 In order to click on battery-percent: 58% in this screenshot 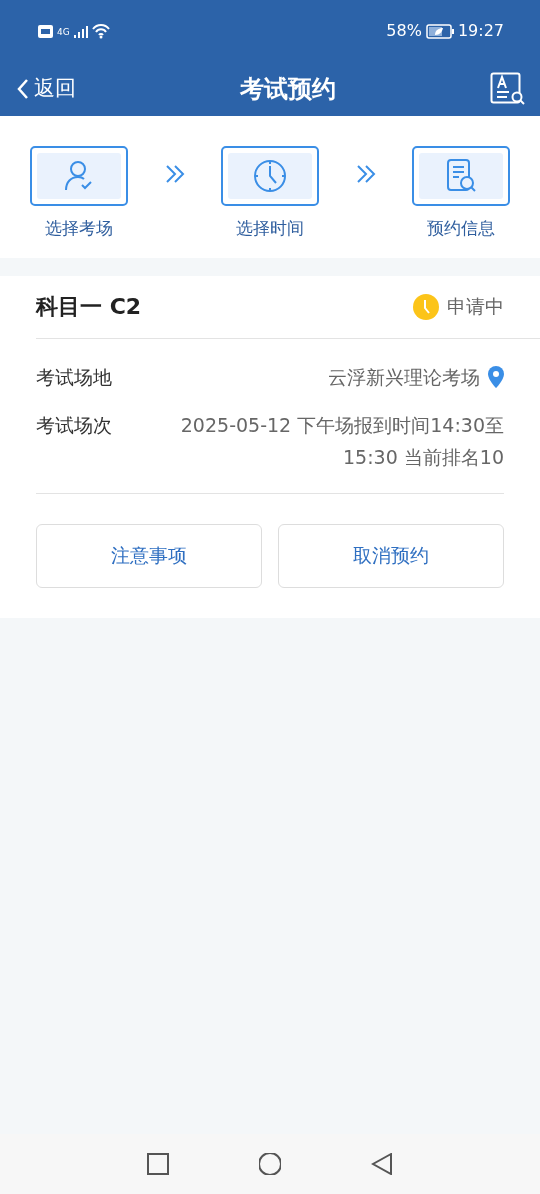, I will do `click(404, 31)`.